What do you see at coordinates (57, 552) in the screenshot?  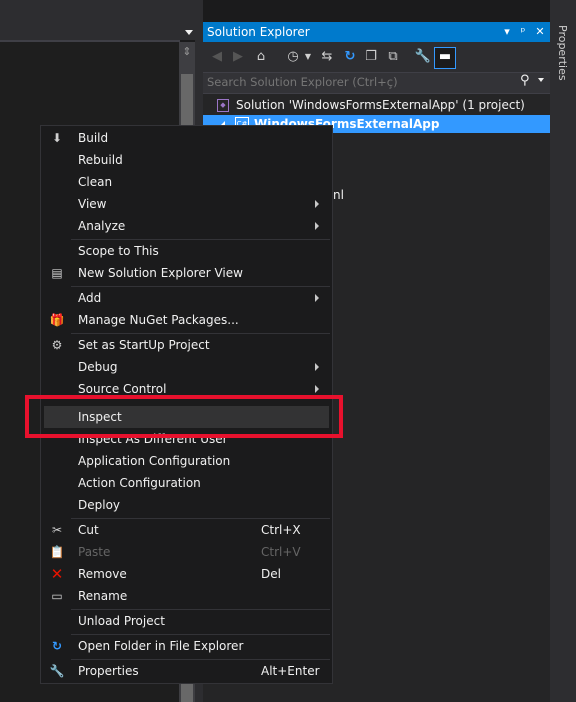 I see `paste-icon: 📋` at bounding box center [57, 552].